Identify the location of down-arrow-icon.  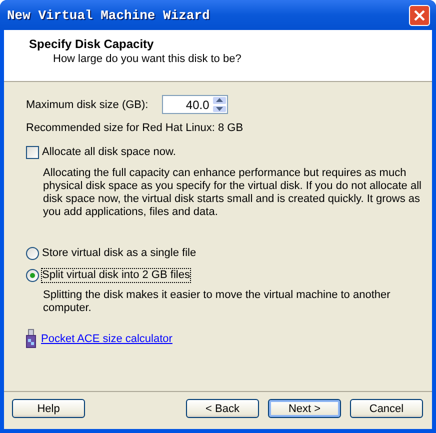
(220, 108).